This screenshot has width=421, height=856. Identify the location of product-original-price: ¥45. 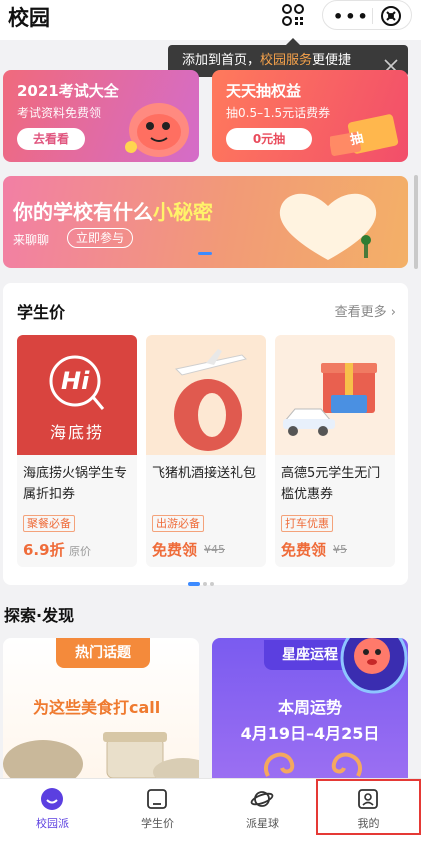
(214, 549).